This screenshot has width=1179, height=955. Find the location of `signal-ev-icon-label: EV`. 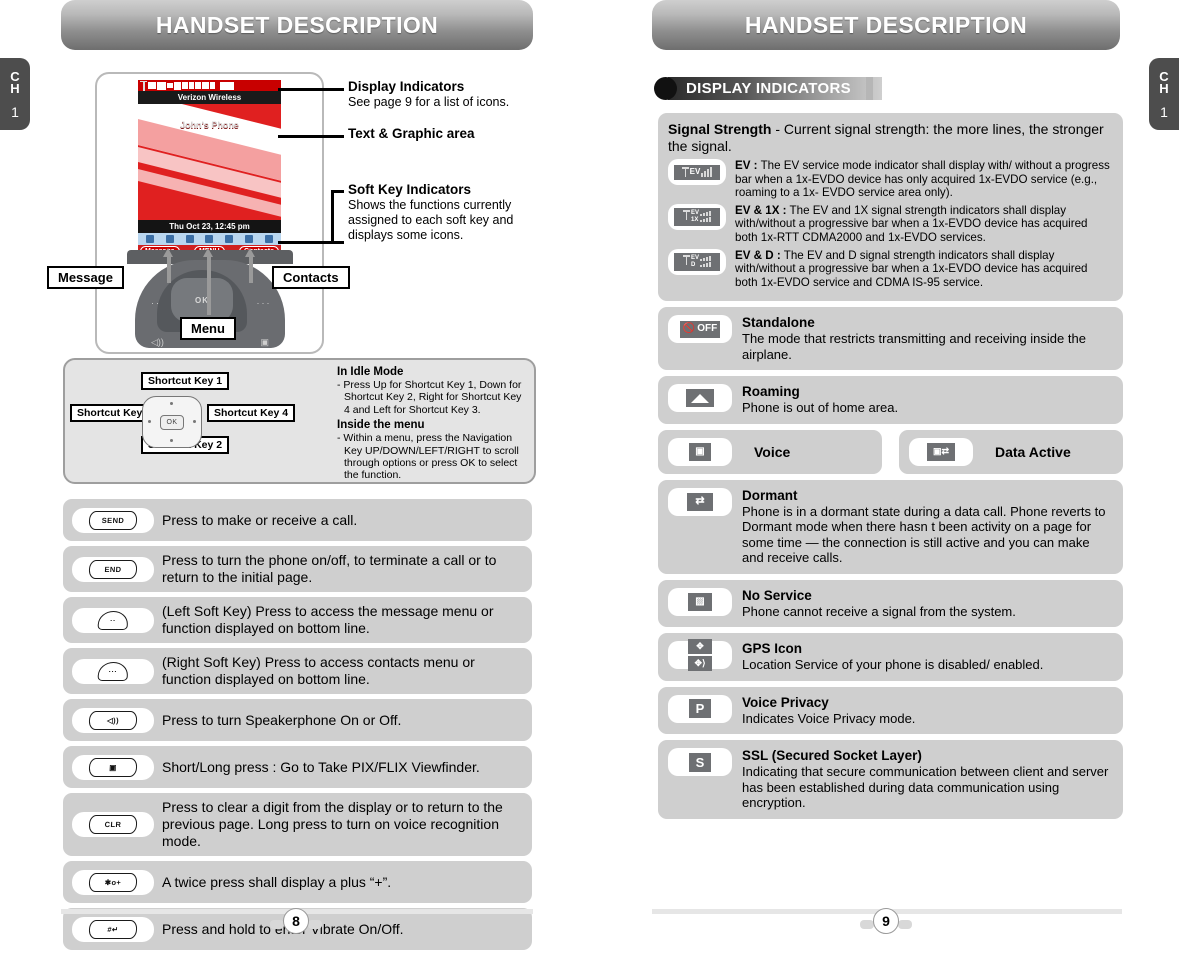

signal-ev-icon-label: EV is located at coordinates (695, 171).